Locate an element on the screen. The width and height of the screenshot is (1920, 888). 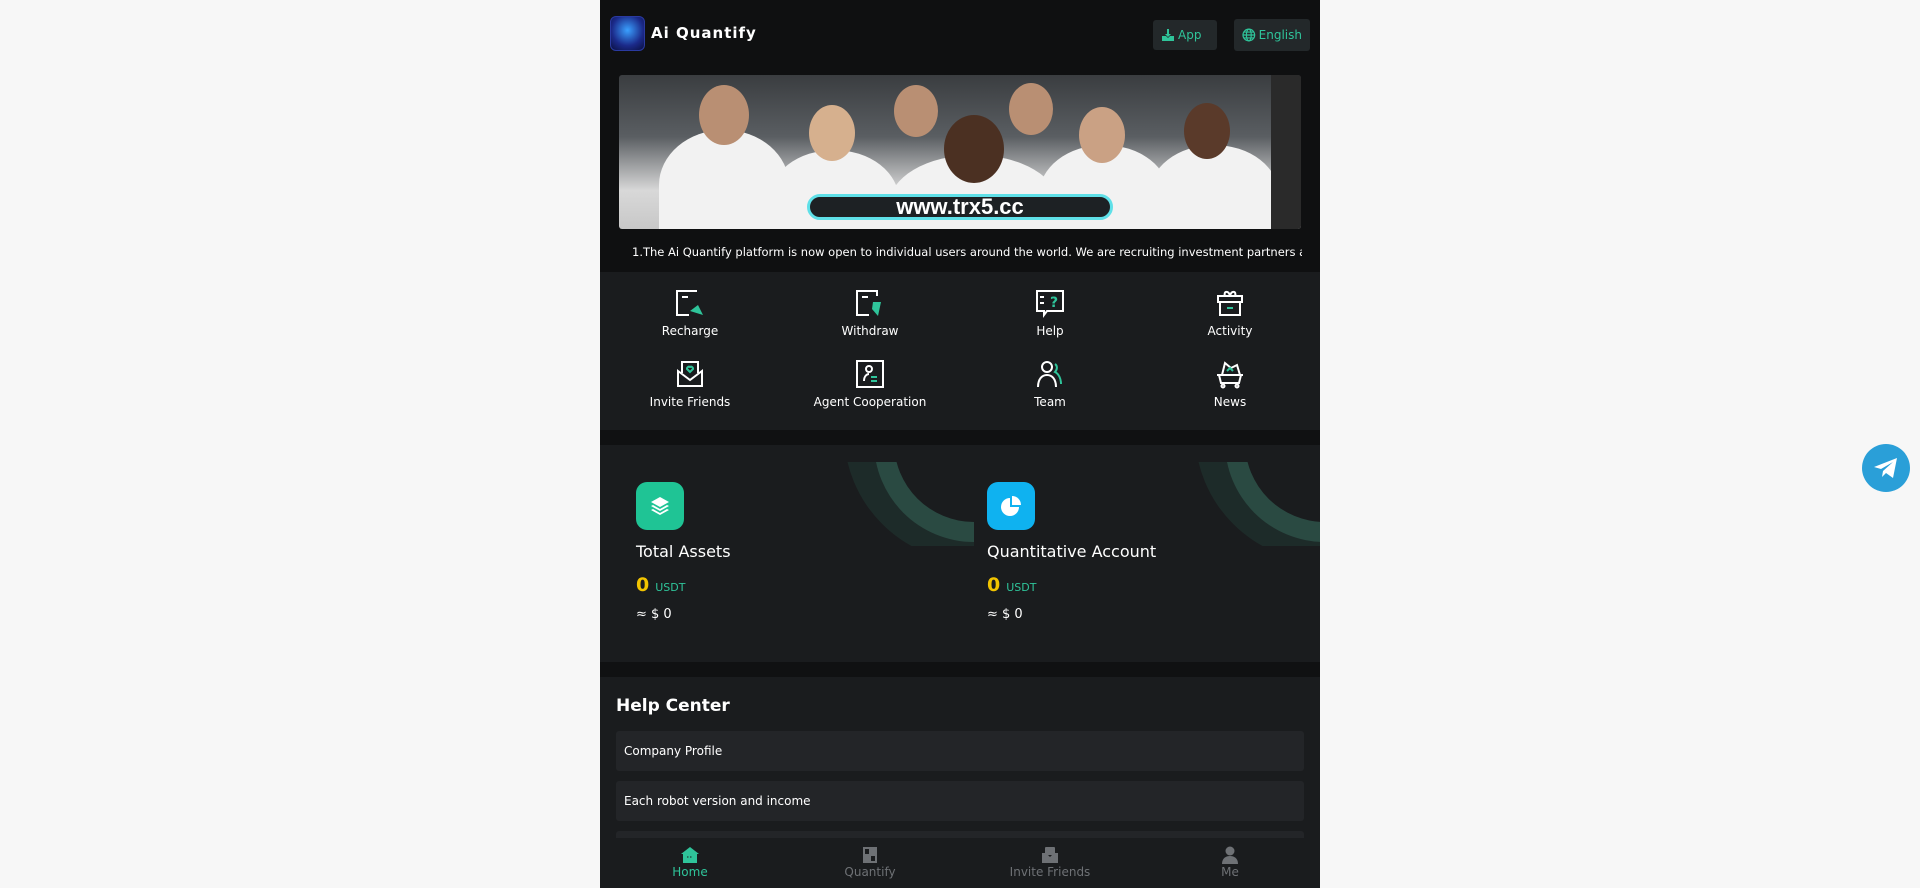
action-agent-cooperation: Agent Cooperation is located at coordinates (870, 384).